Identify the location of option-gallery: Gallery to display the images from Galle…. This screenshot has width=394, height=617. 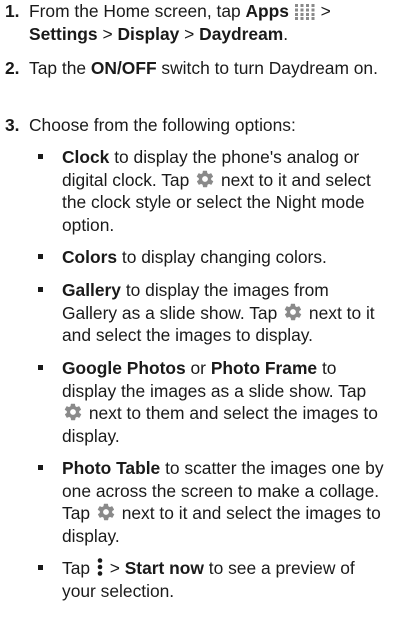
(212, 313).